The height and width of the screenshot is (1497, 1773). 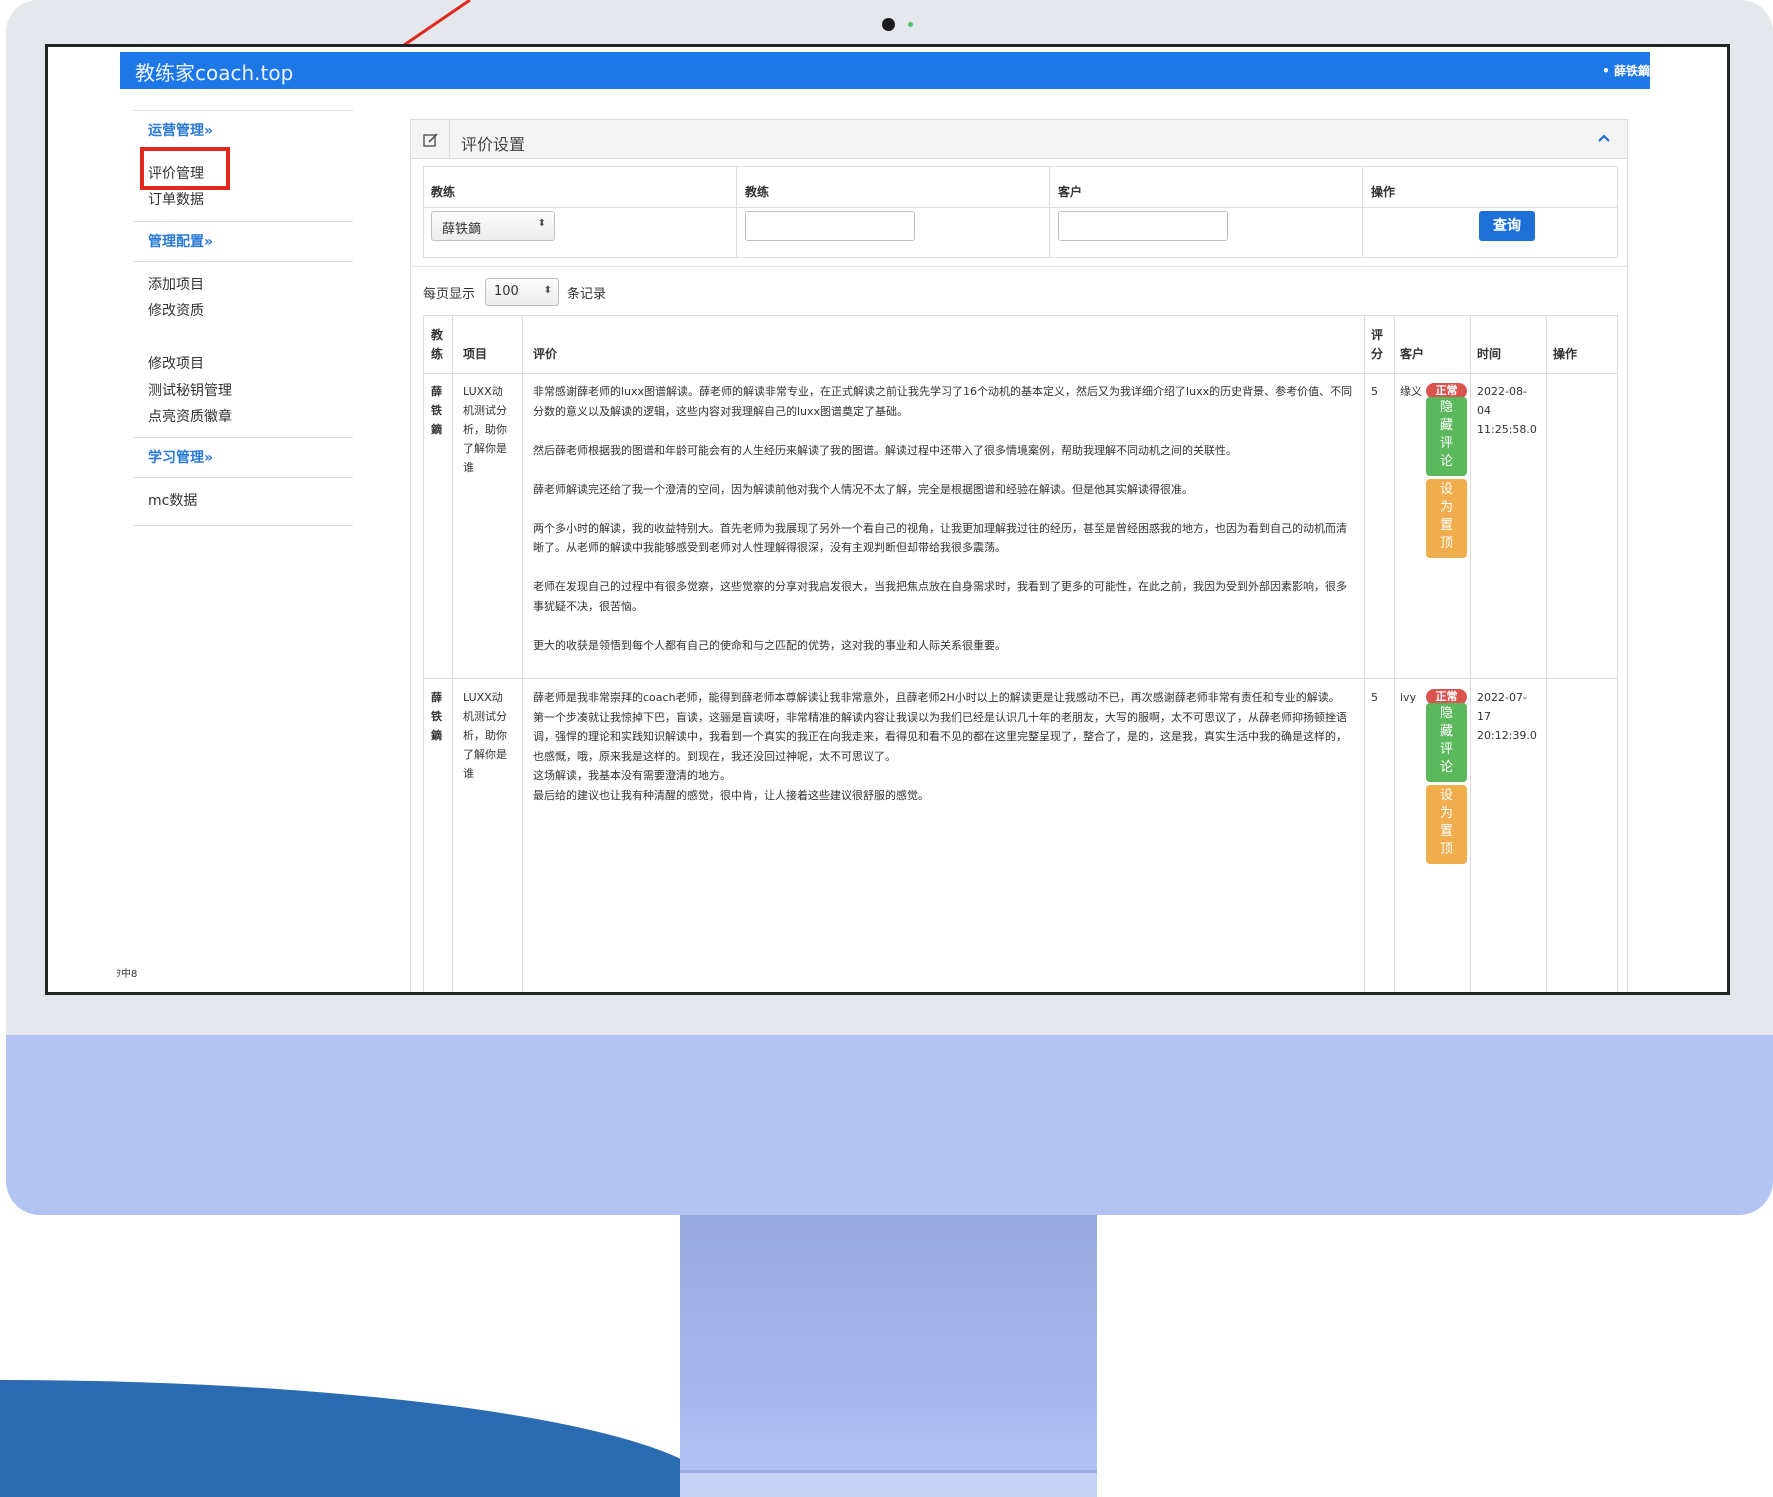 I want to click on panel-header: 评价设置, so click(x=1019, y=139).